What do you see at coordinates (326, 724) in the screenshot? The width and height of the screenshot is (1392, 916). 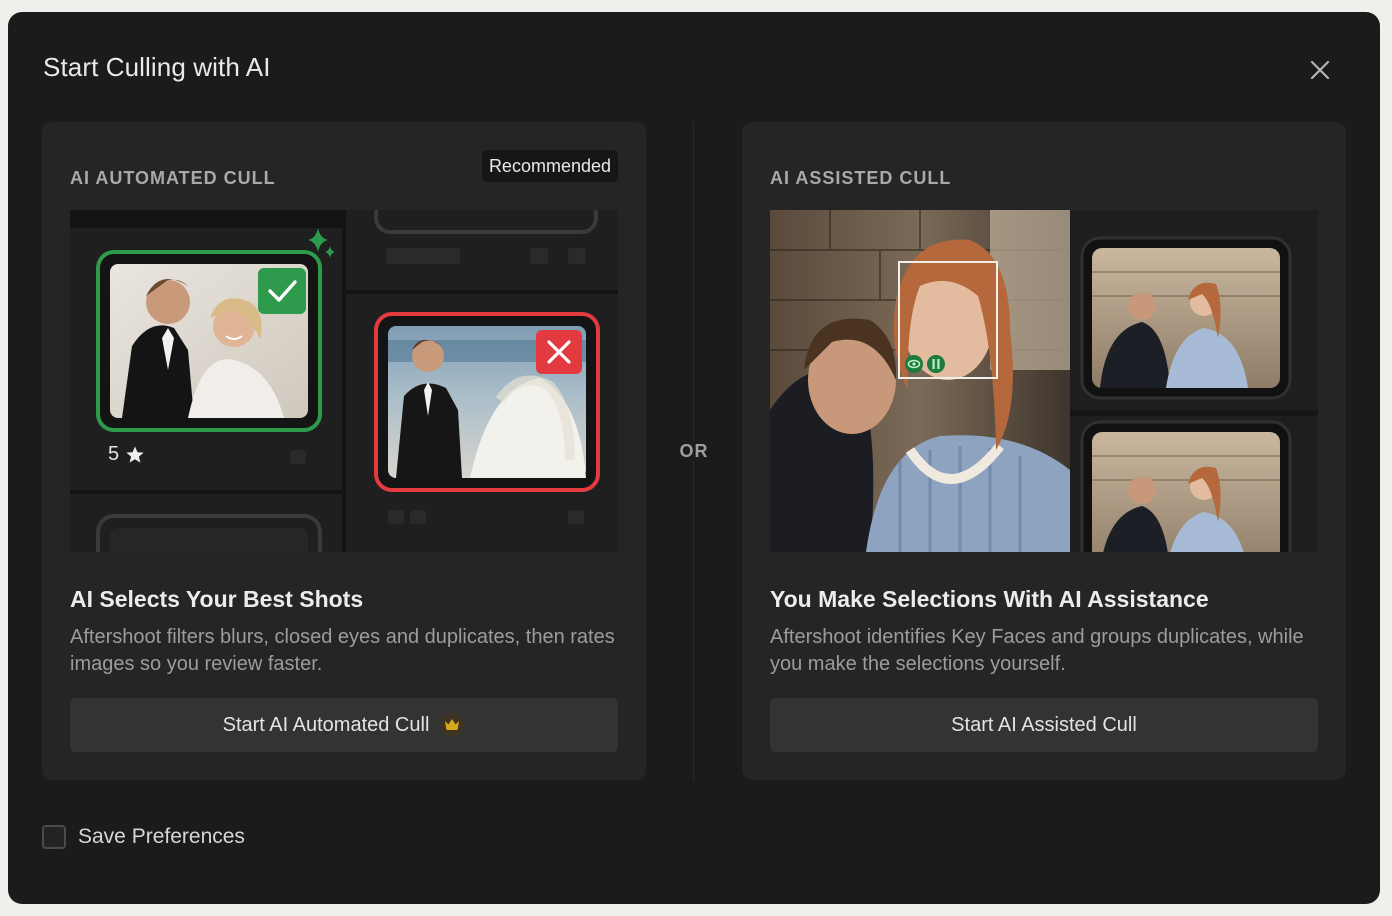 I see `start-automated-cull-label: Start AI Automated Cull` at bounding box center [326, 724].